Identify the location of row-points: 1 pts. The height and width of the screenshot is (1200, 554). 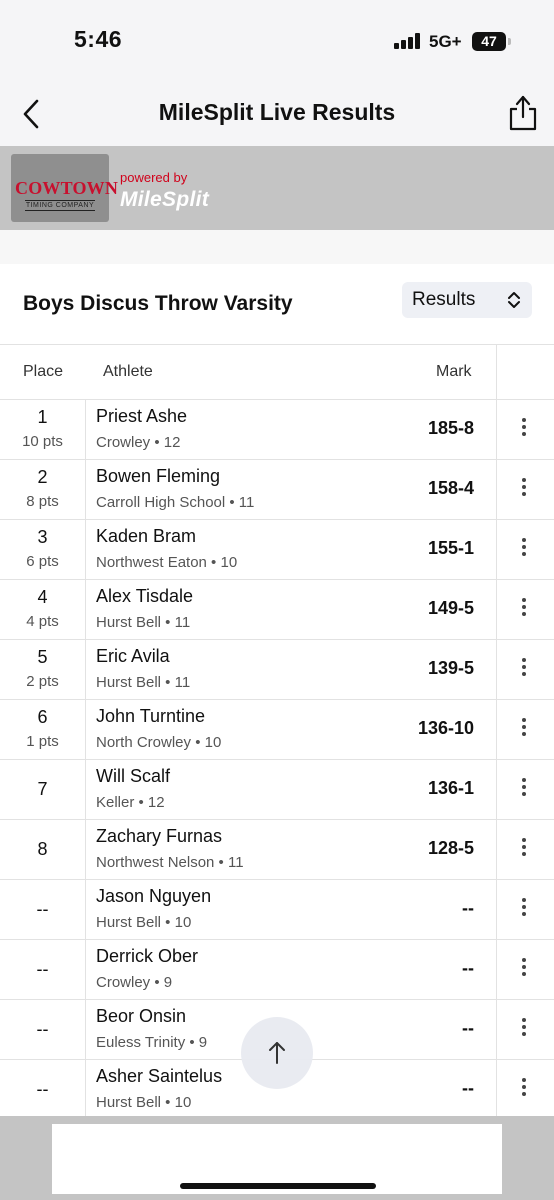
(42, 741).